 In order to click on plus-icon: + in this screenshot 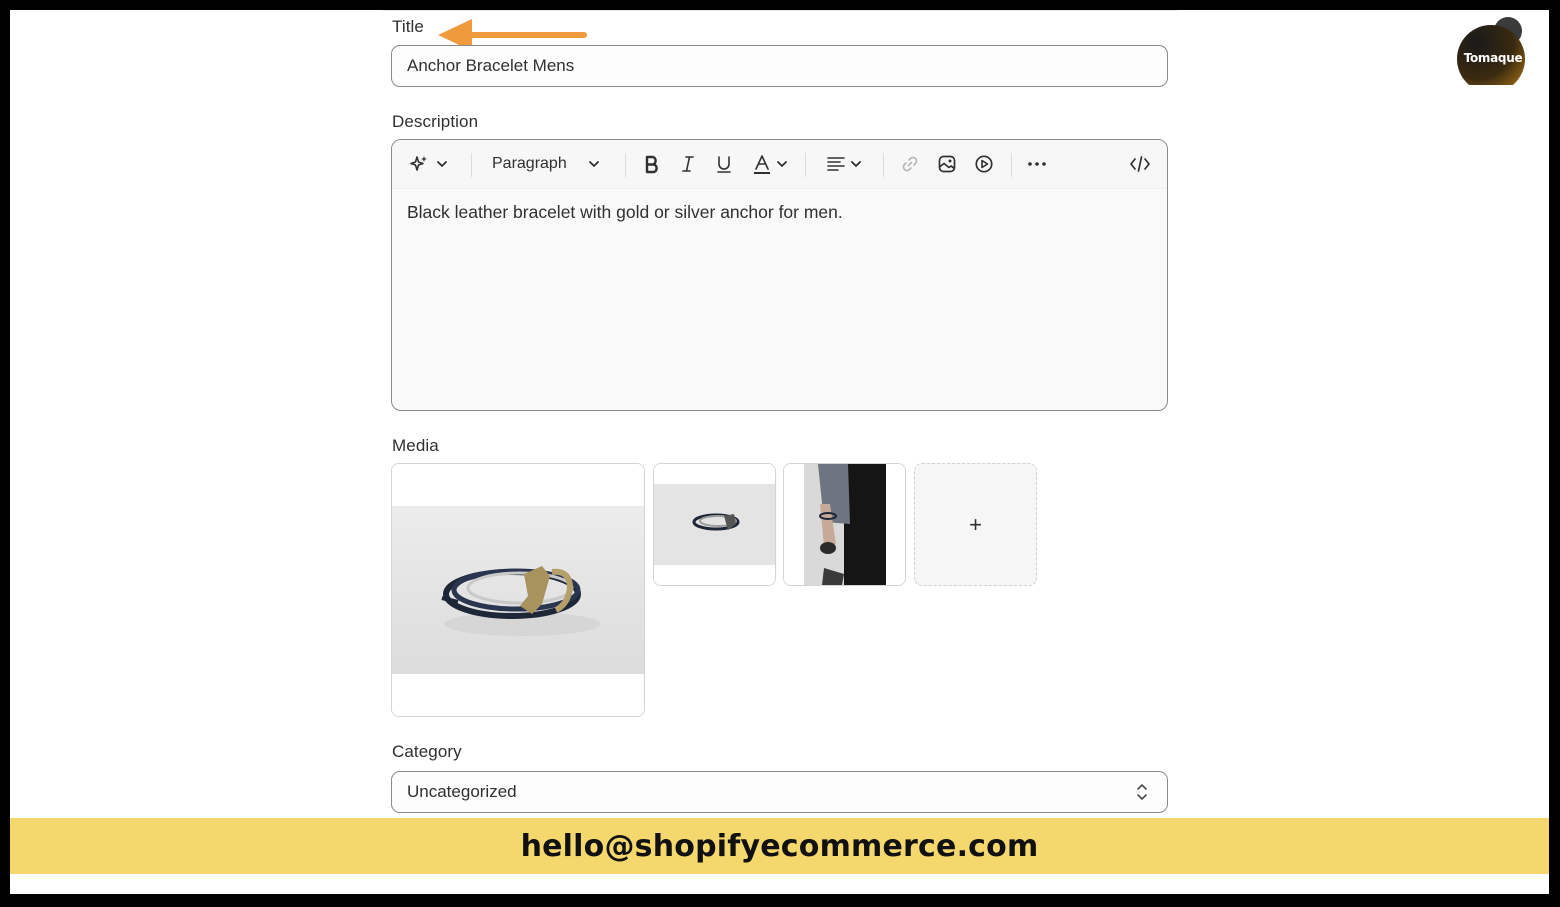, I will do `click(975, 524)`.